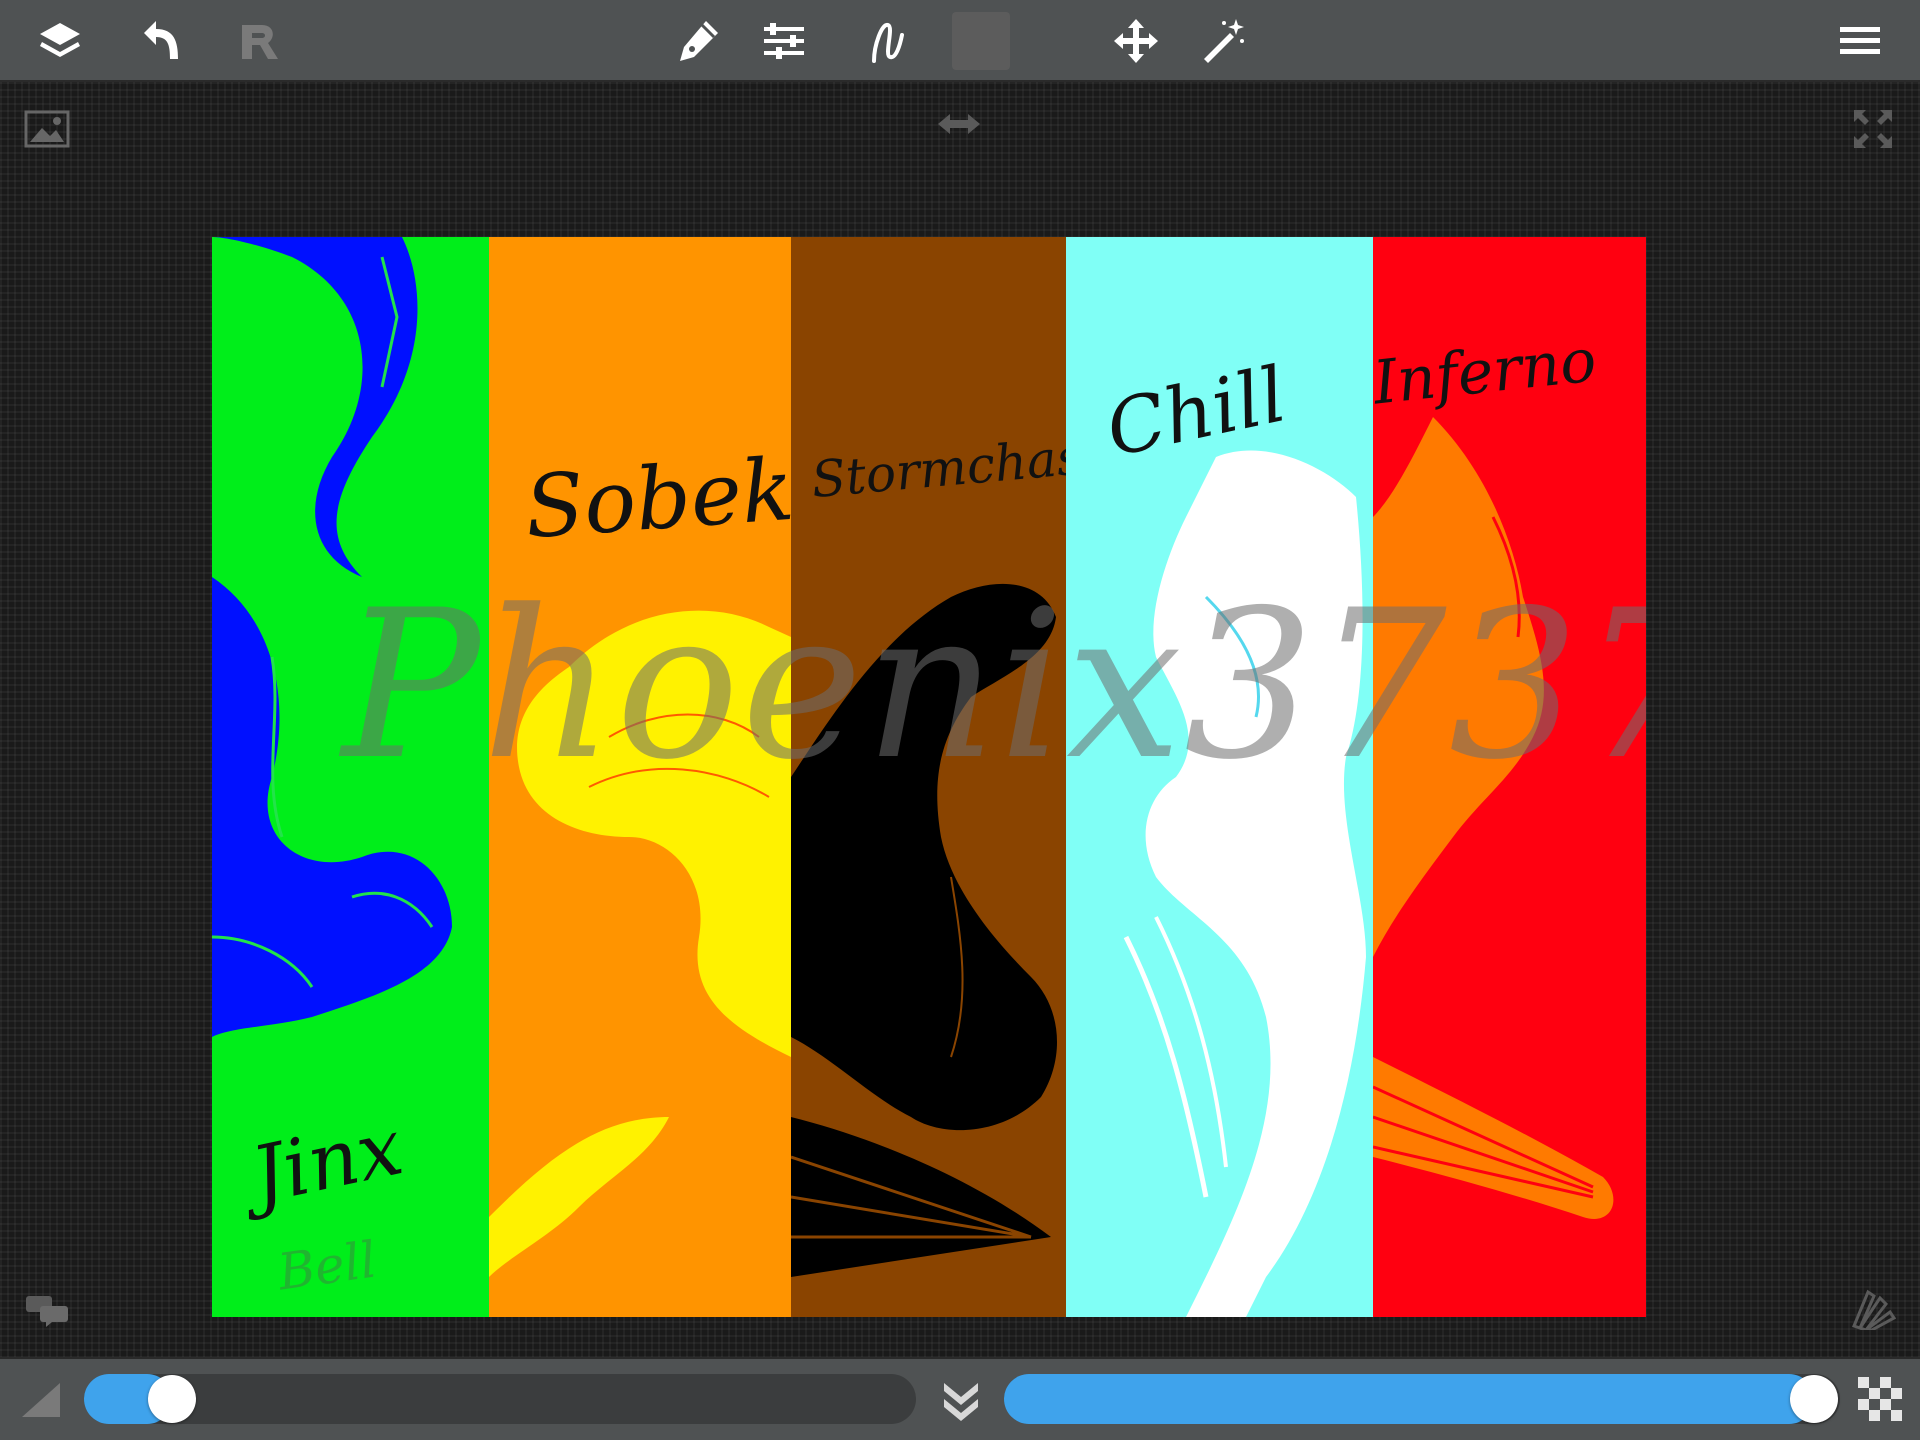  I want to click on opacity-slider-fill, so click(1409, 1399).